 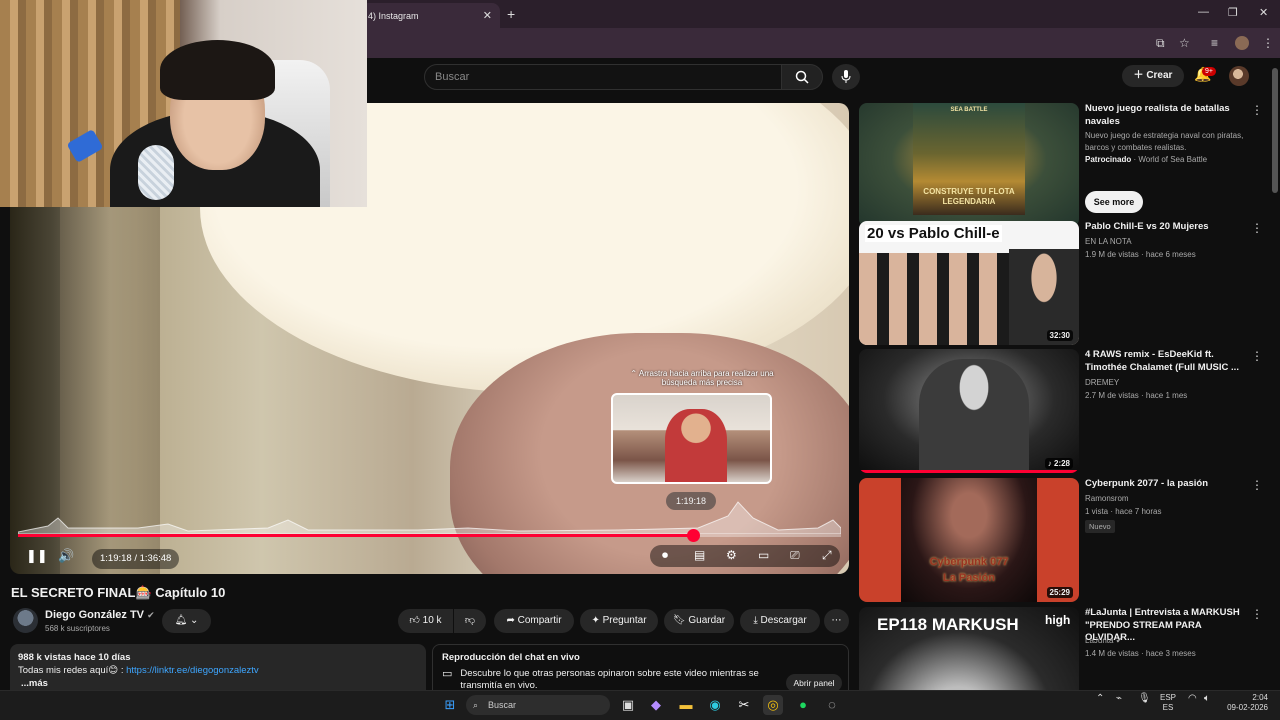 I want to click on plus-icon: ＋, so click(x=1140, y=75).